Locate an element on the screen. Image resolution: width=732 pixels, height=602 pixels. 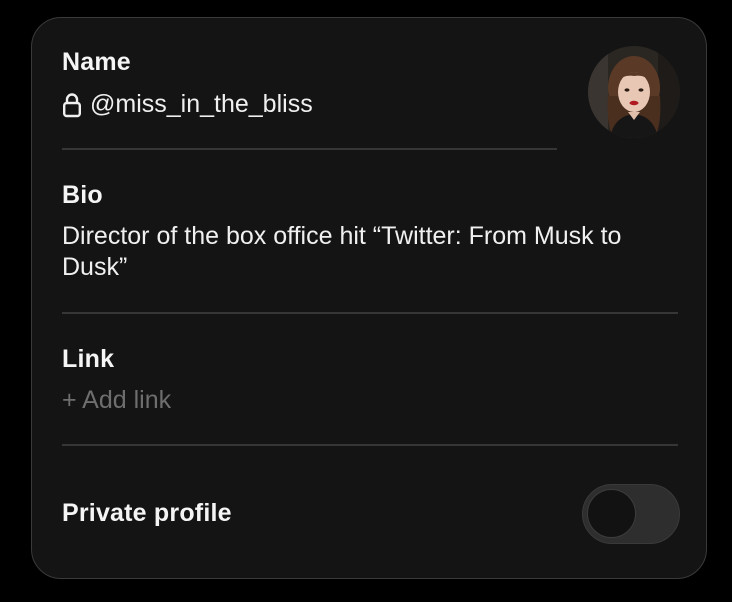
private-profile-toggle is located at coordinates (631, 514).